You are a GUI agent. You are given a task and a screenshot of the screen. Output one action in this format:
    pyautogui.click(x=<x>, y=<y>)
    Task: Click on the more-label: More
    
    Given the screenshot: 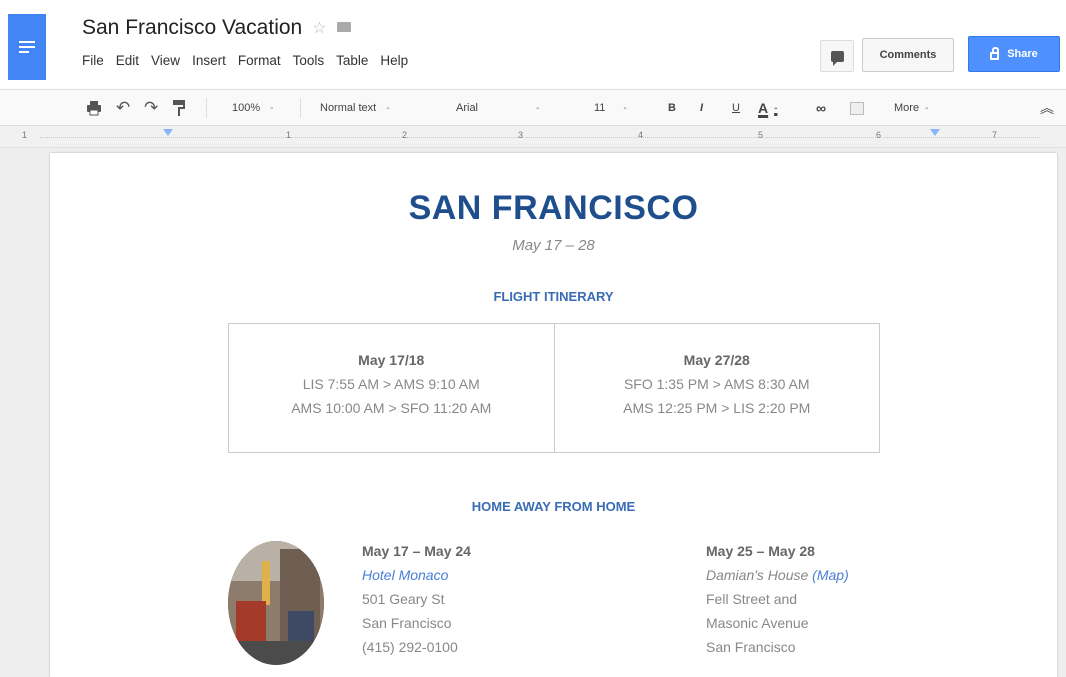 What is the action you would take?
    pyautogui.click(x=907, y=108)
    